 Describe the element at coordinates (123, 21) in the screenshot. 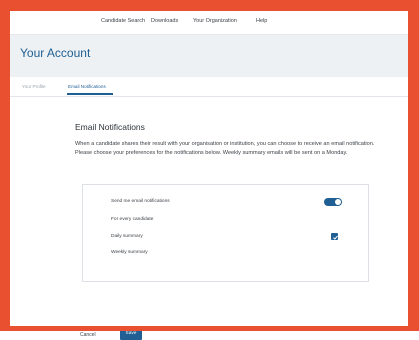

I see `nav-candidate-search: Candidate Search` at that location.